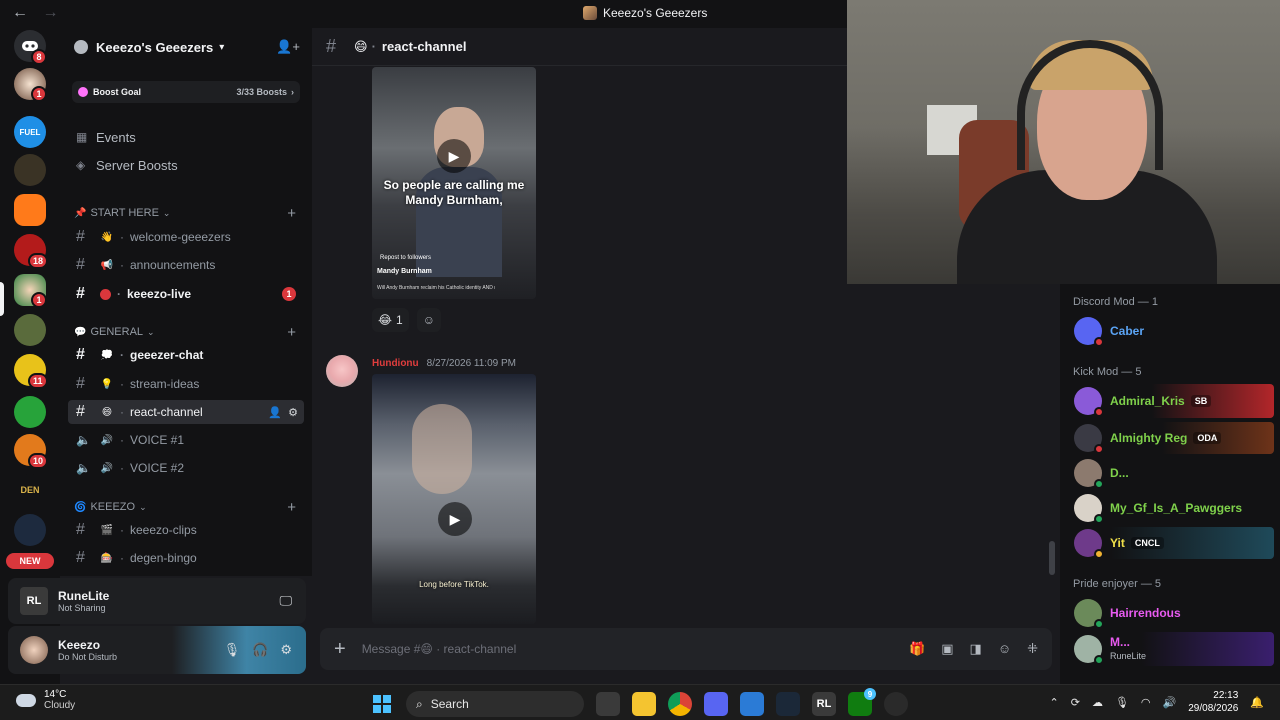  I want to click on wifi-icon: ◠, so click(1146, 702).